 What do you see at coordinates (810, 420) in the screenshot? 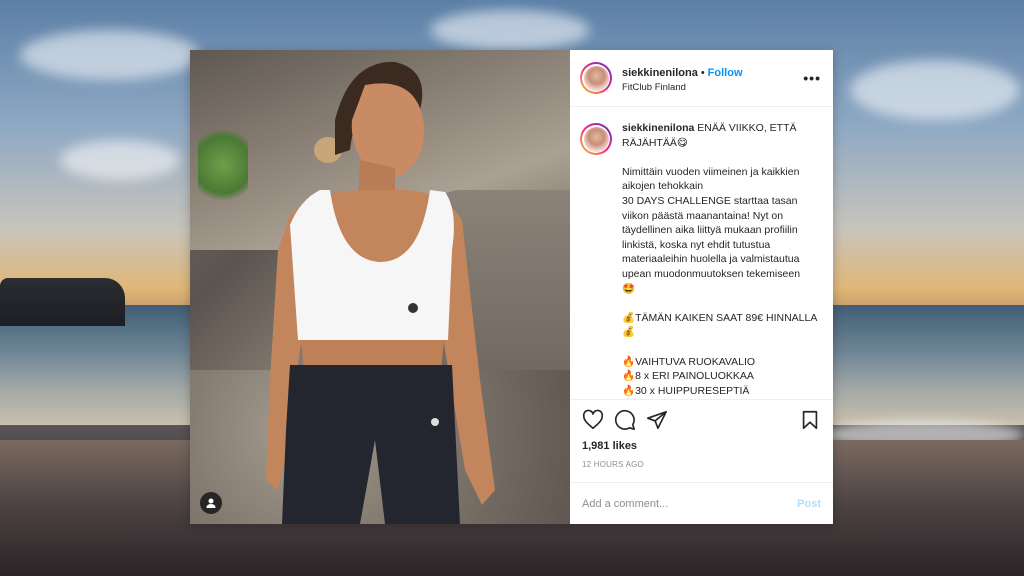
I see `bookmark-icon` at bounding box center [810, 420].